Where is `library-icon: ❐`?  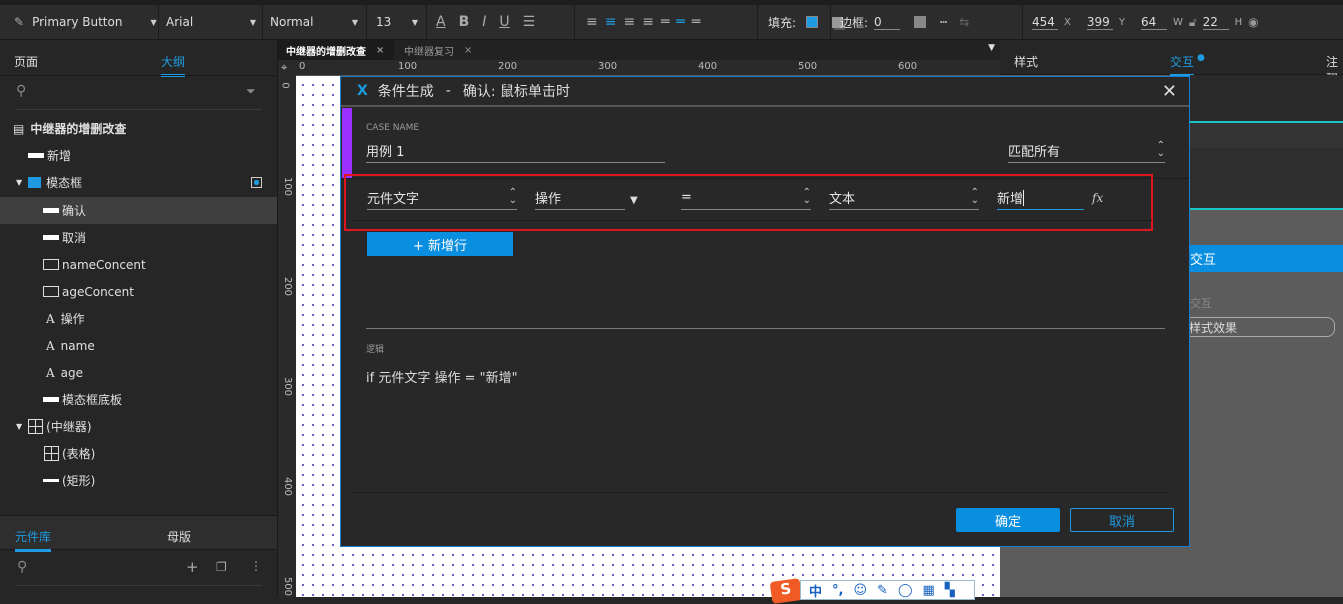 library-icon: ❐ is located at coordinates (221, 567).